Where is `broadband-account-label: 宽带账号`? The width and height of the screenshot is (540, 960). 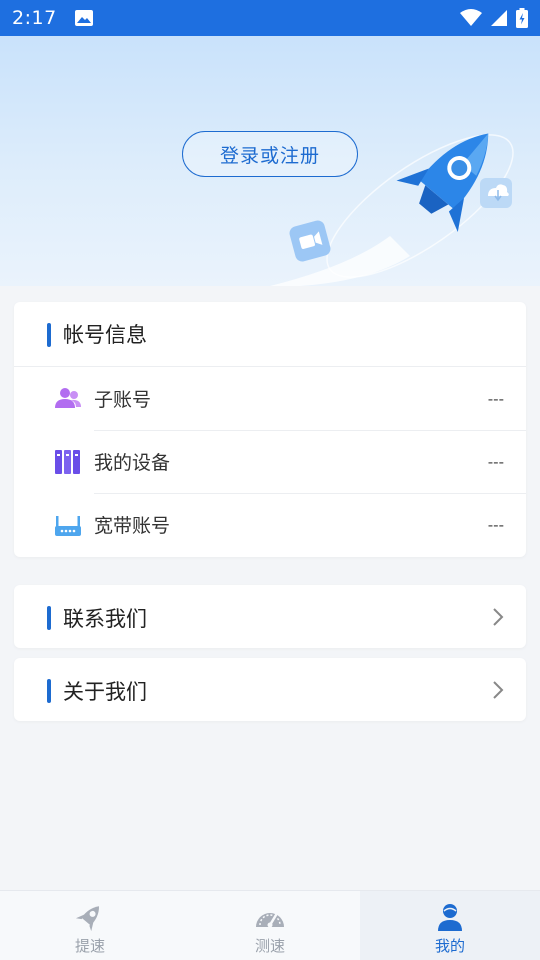 broadband-account-label: 宽带账号 is located at coordinates (132, 526).